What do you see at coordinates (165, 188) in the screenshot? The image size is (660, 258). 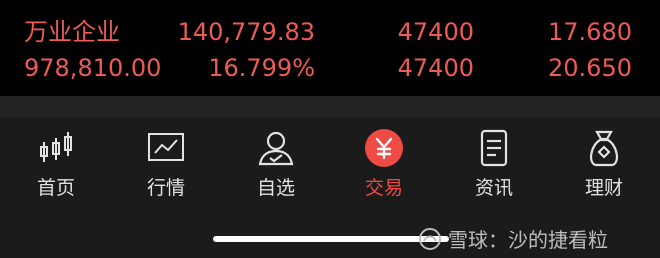 I see `tab-market-label: 行情` at bounding box center [165, 188].